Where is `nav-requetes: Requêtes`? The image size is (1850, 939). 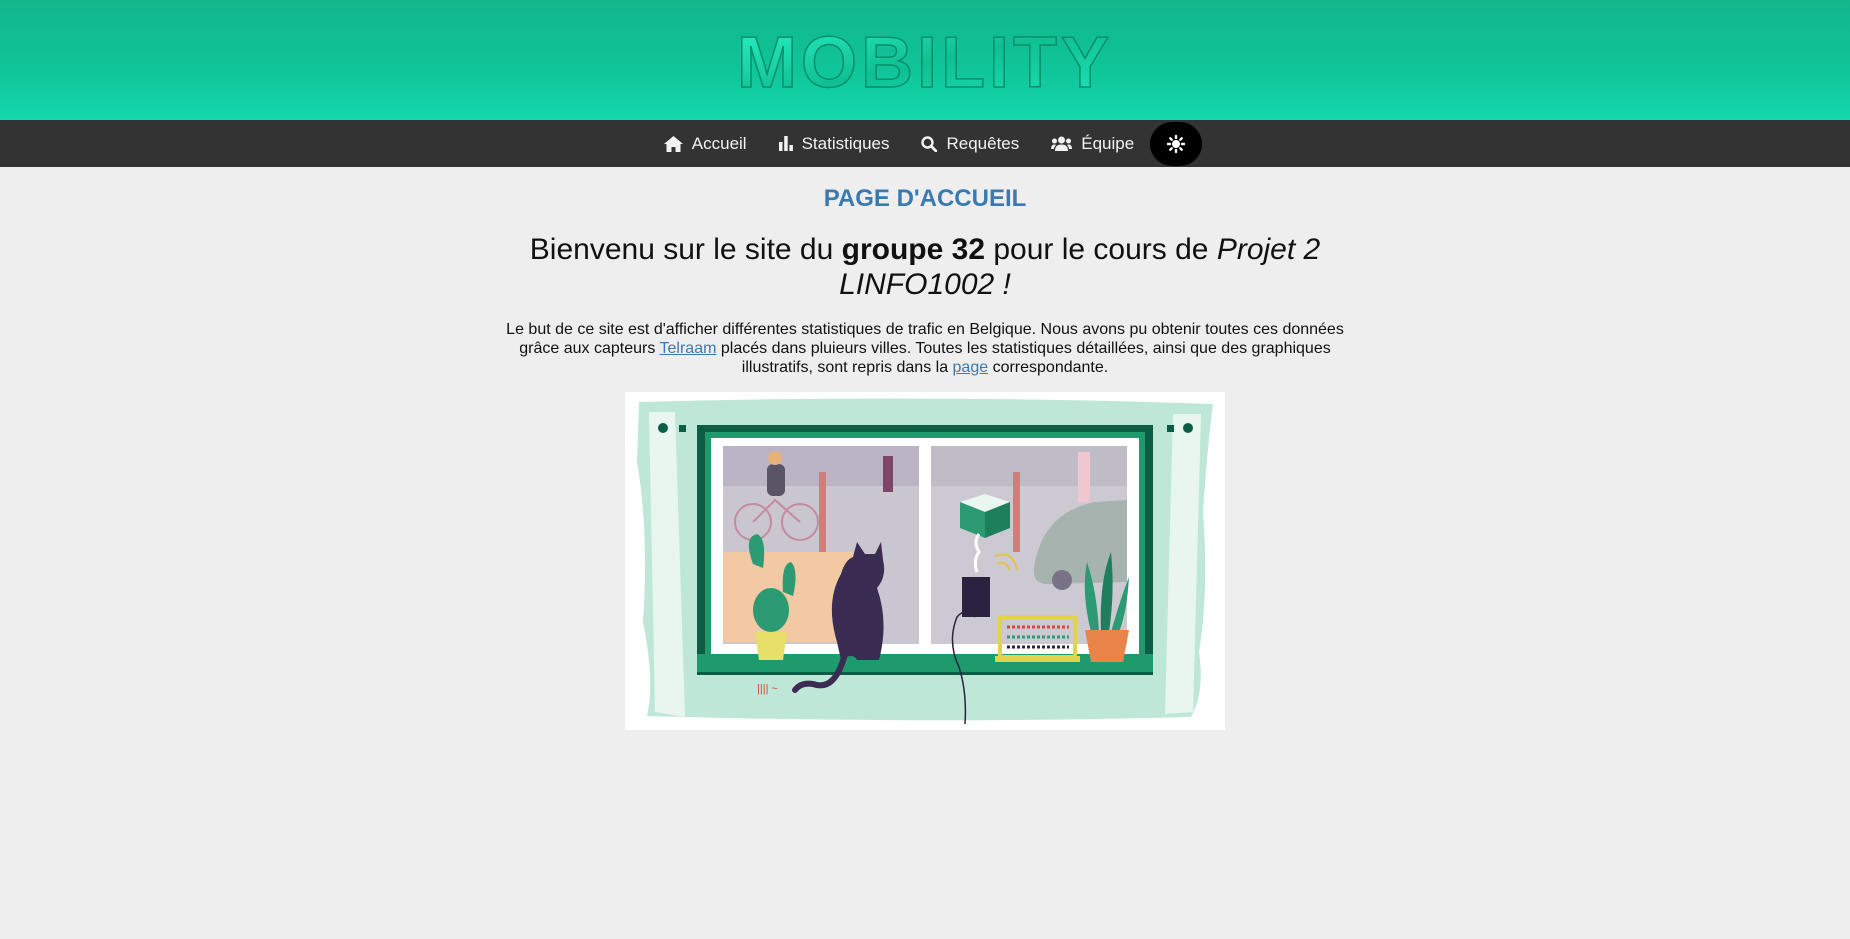
nav-requetes: Requêtes is located at coordinates (970, 143).